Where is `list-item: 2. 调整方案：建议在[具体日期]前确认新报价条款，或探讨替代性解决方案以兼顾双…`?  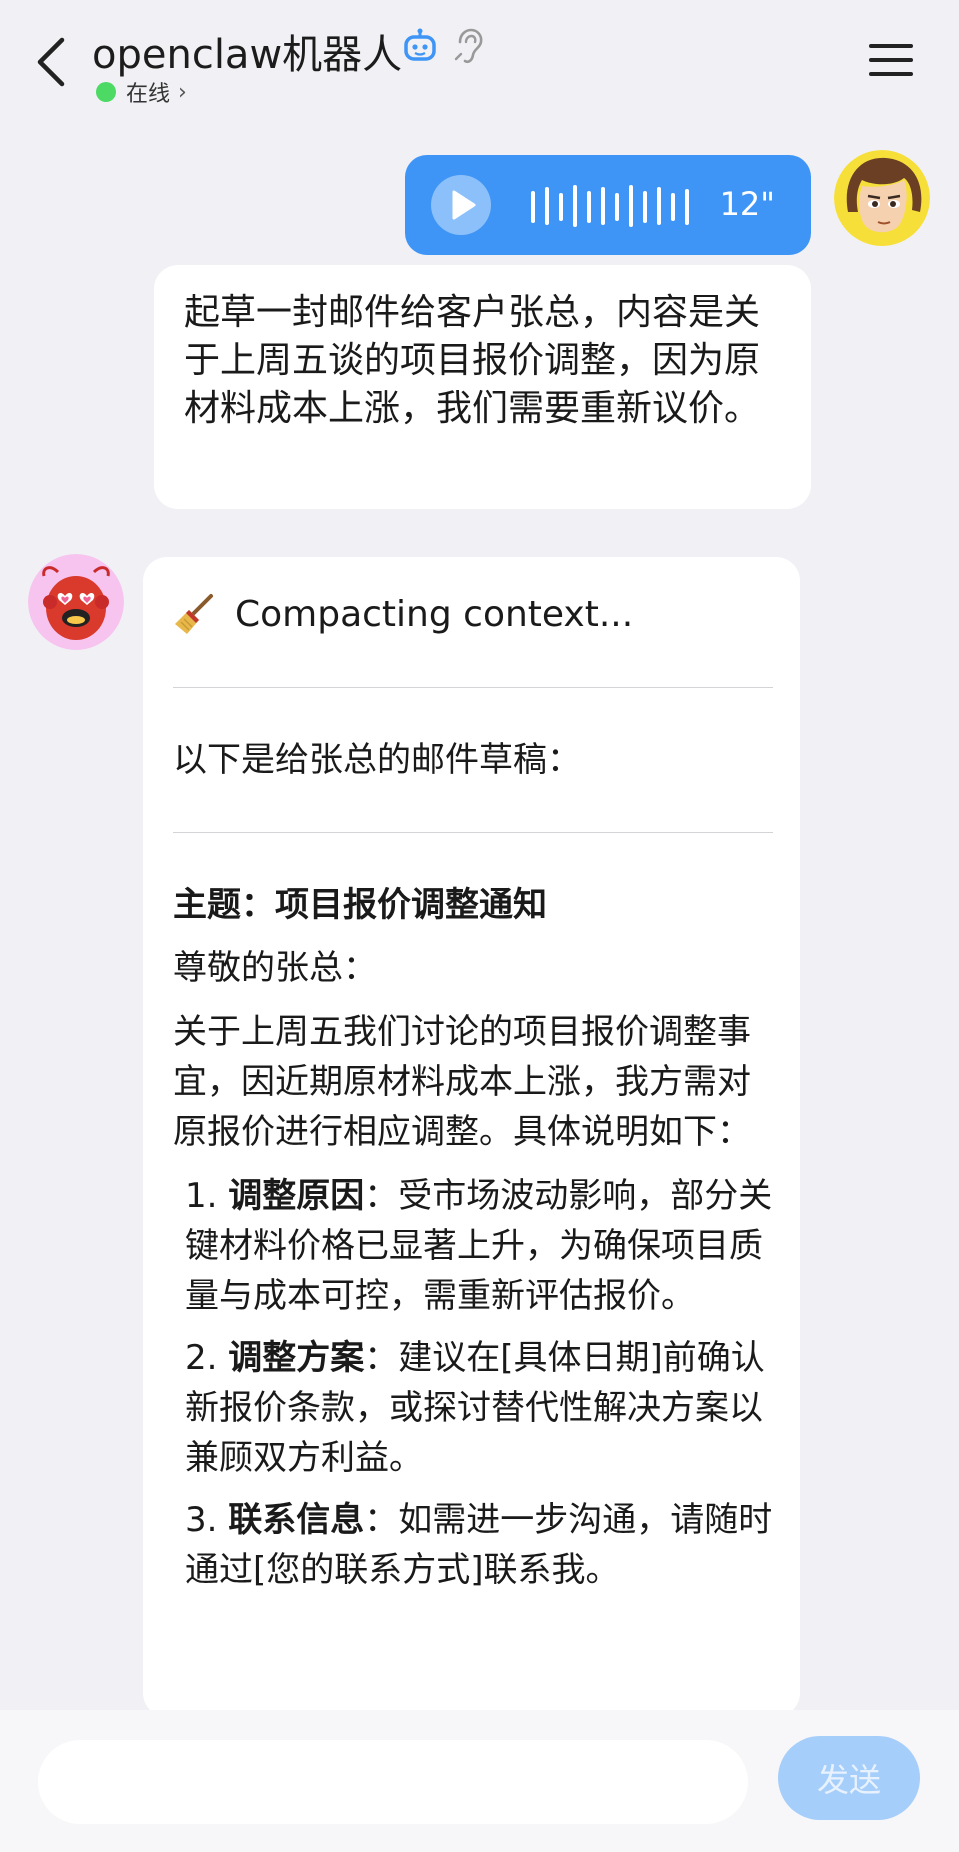
list-item: 2. 调整方案：建议在[具体日期]前确认新报价条款，或探讨替代性解决方案以兼顾双… is located at coordinates (473, 1408).